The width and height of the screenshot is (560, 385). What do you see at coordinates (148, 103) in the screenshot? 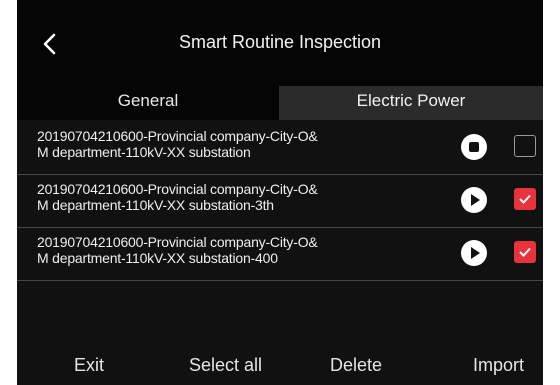
I see `tab-general: General` at bounding box center [148, 103].